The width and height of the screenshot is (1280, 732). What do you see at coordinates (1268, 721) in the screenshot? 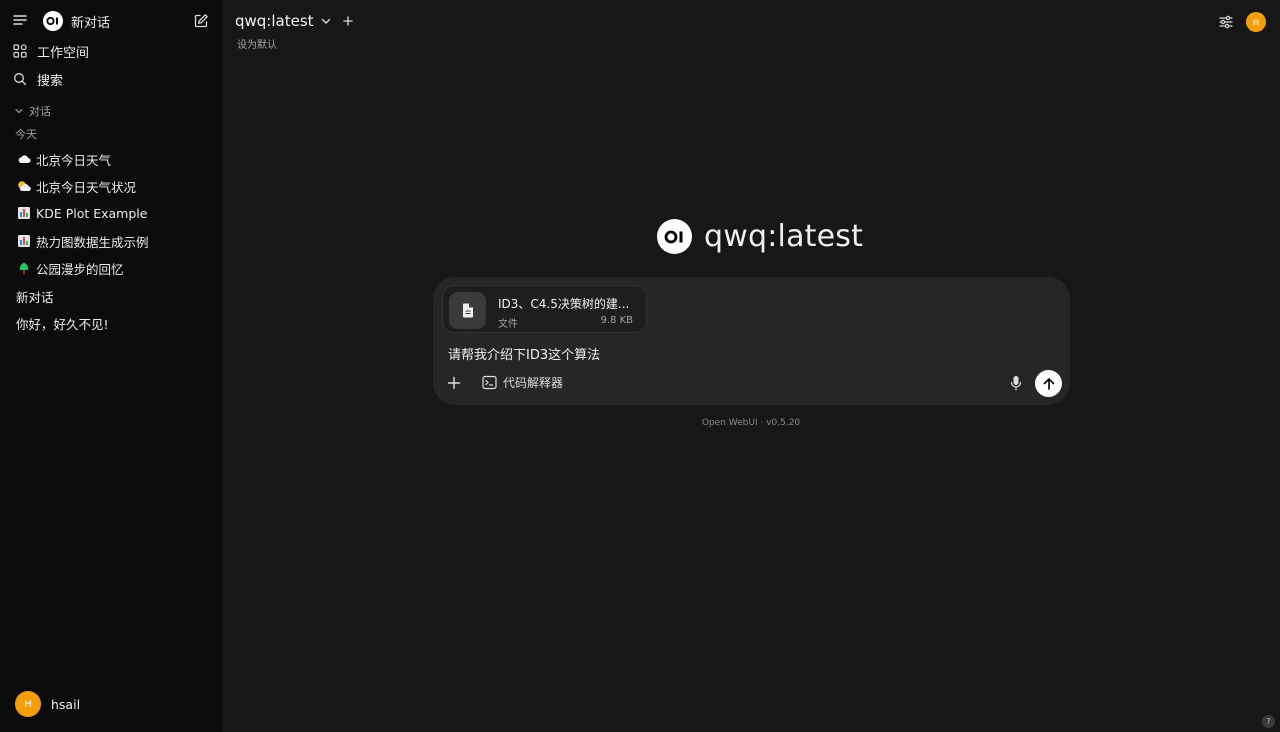
I see `help-button: ?` at bounding box center [1268, 721].